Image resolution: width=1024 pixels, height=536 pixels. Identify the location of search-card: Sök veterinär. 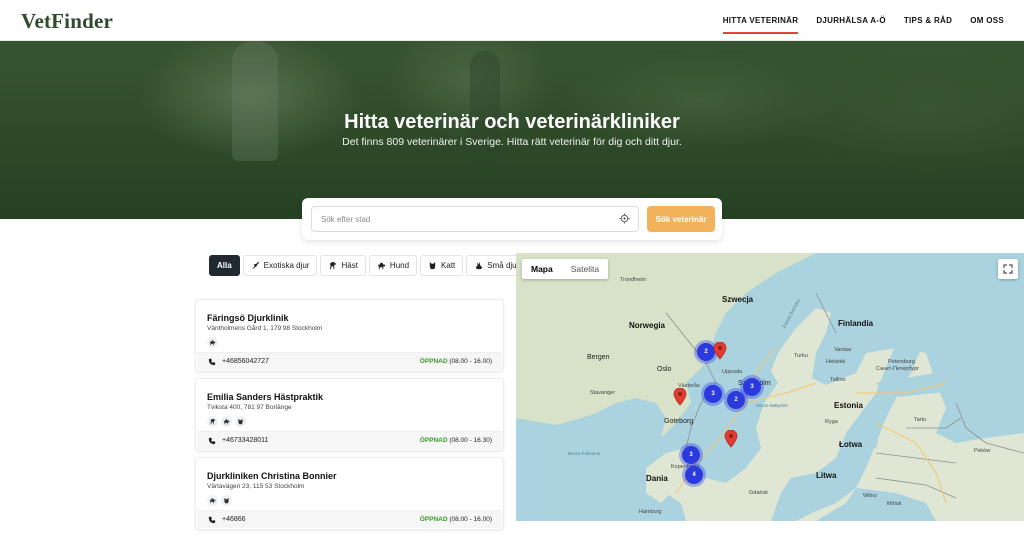
(512, 219).